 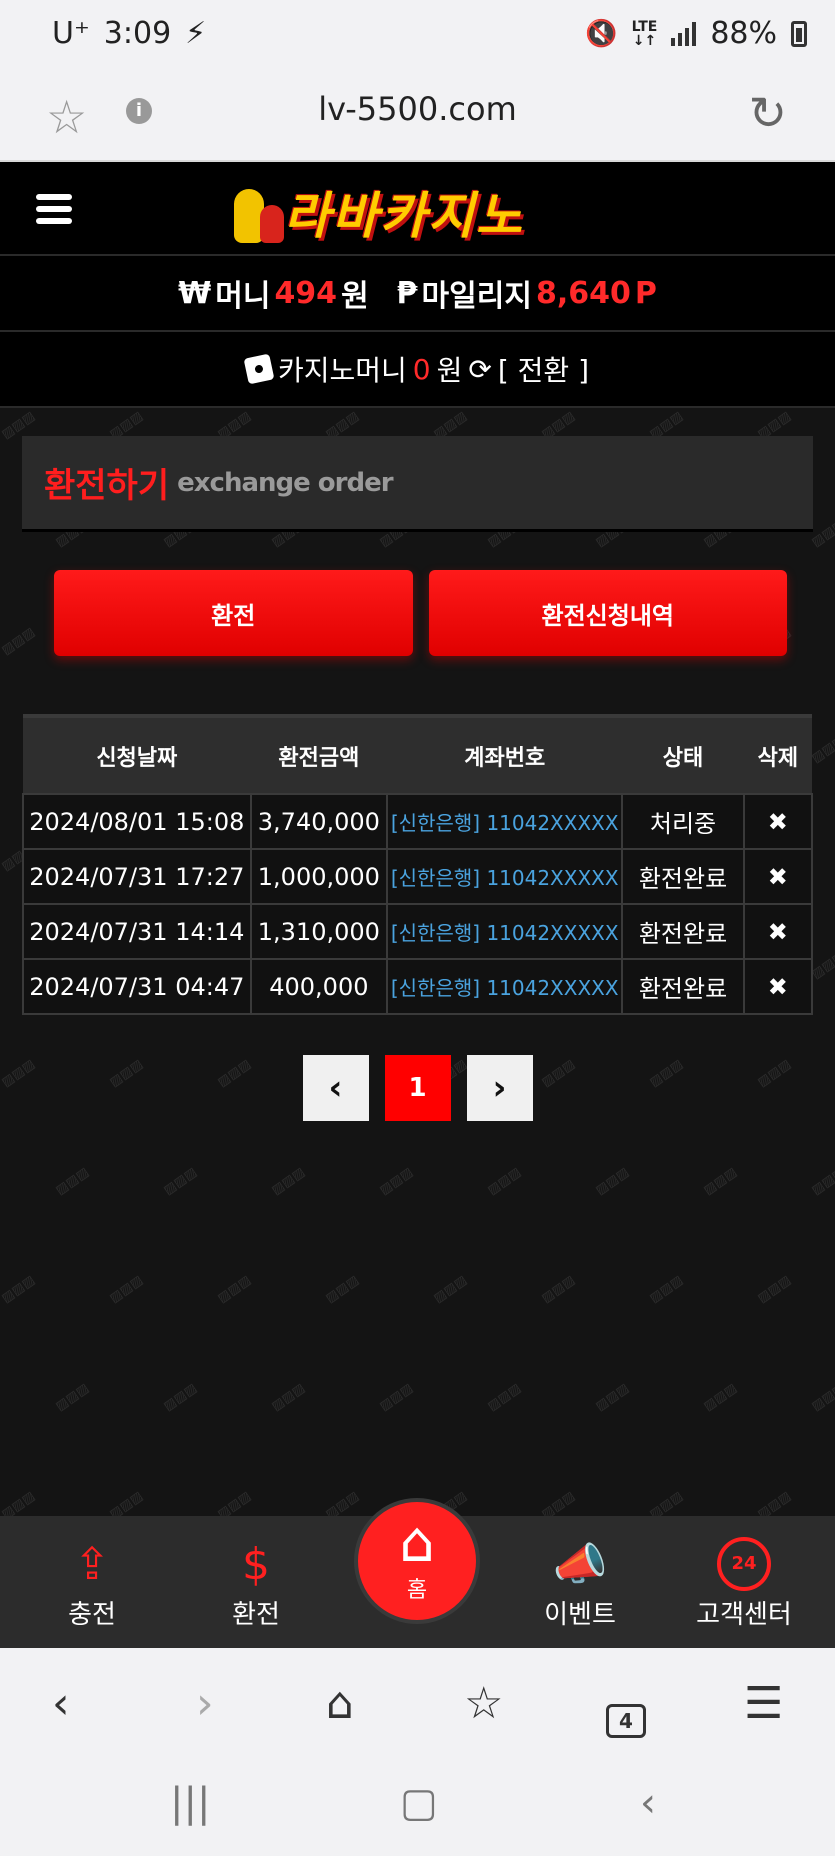 I want to click on clock: 3:09, so click(x=137, y=33).